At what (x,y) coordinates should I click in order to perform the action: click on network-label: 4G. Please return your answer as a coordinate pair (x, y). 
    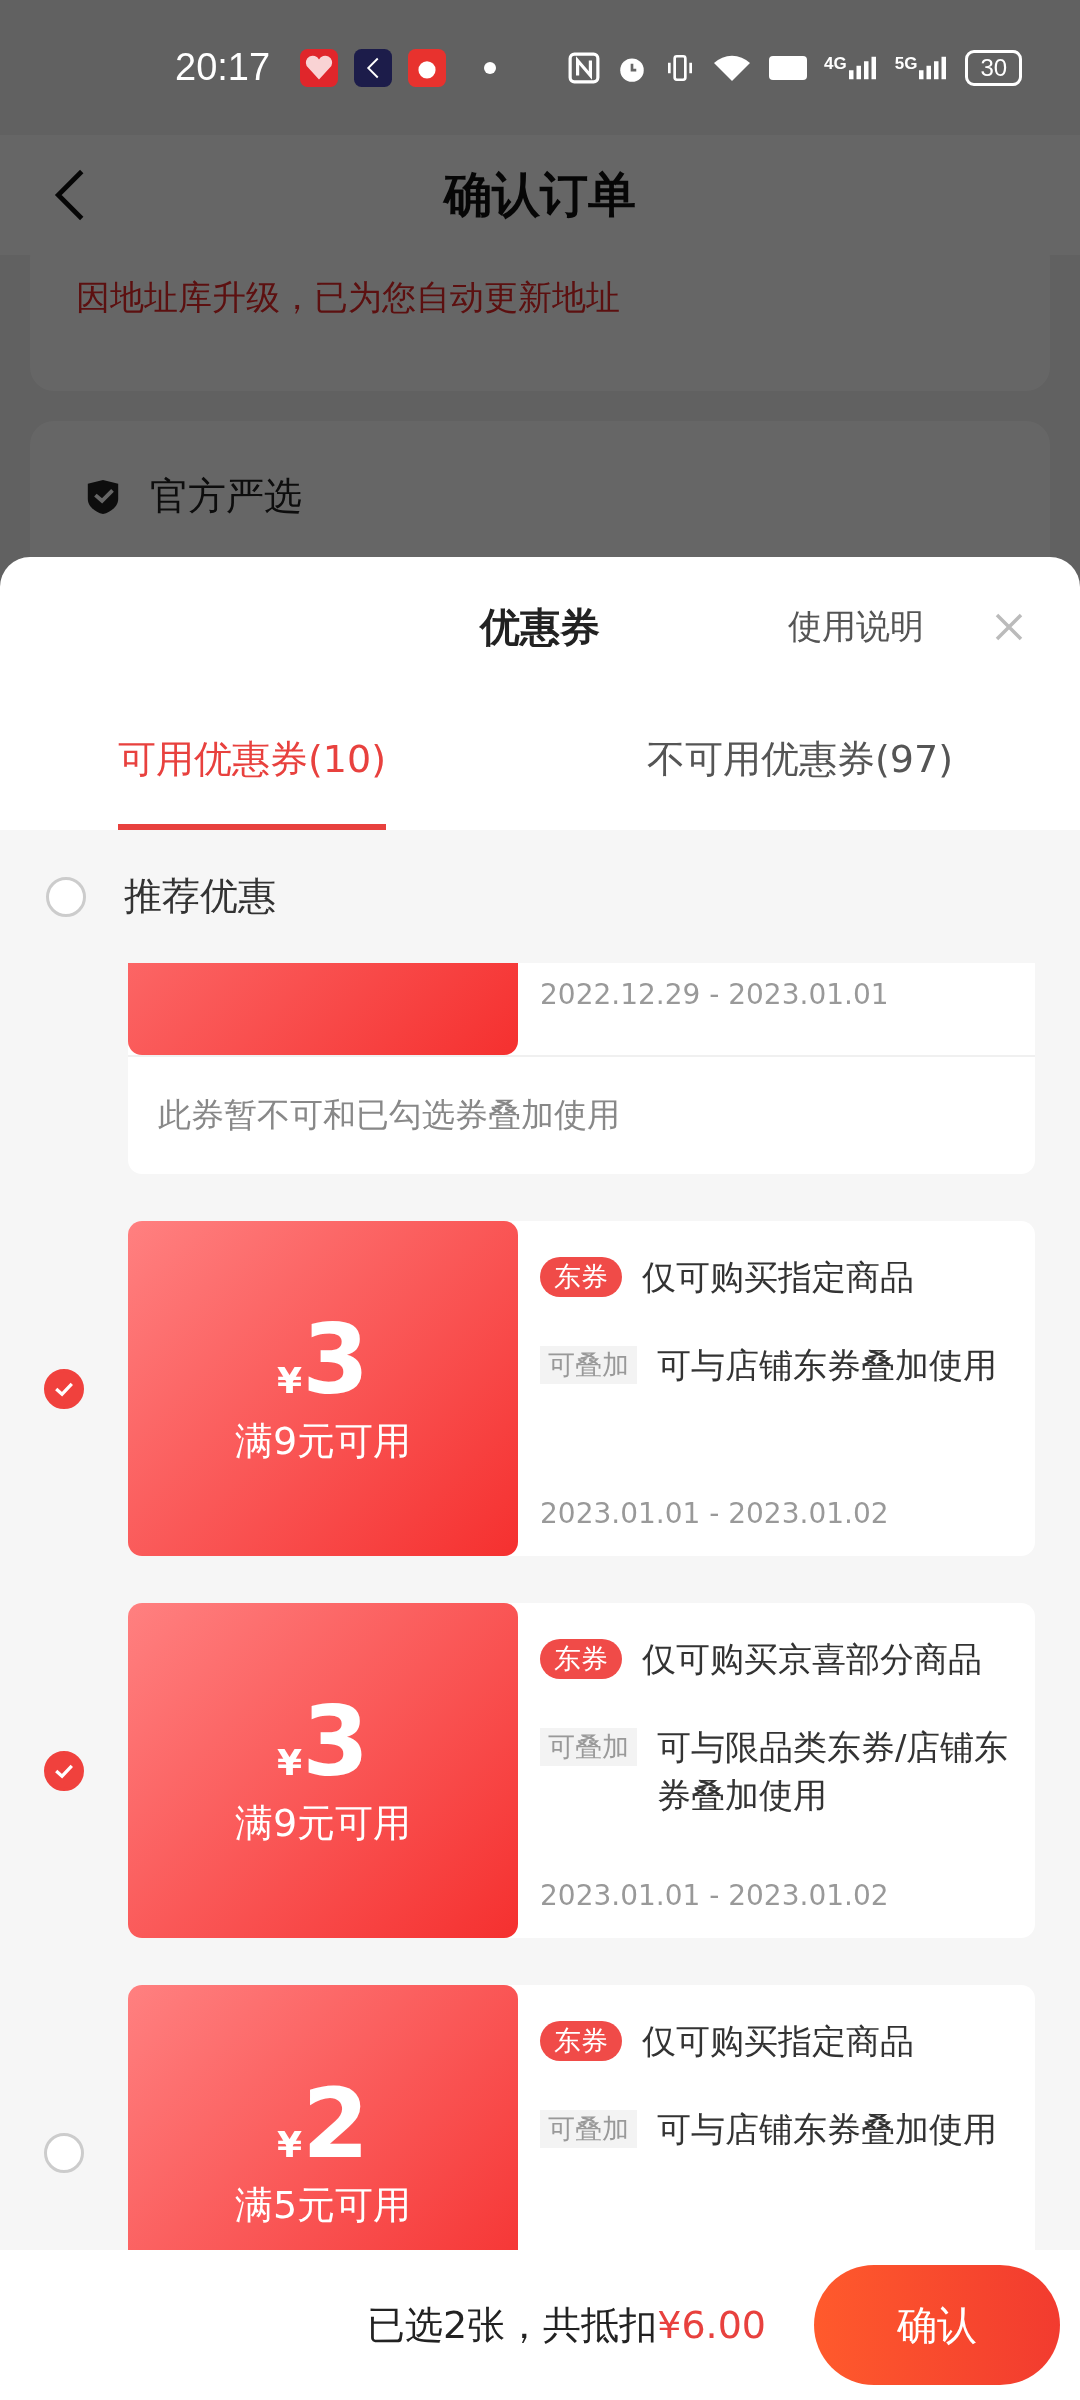
    Looking at the image, I should click on (835, 63).